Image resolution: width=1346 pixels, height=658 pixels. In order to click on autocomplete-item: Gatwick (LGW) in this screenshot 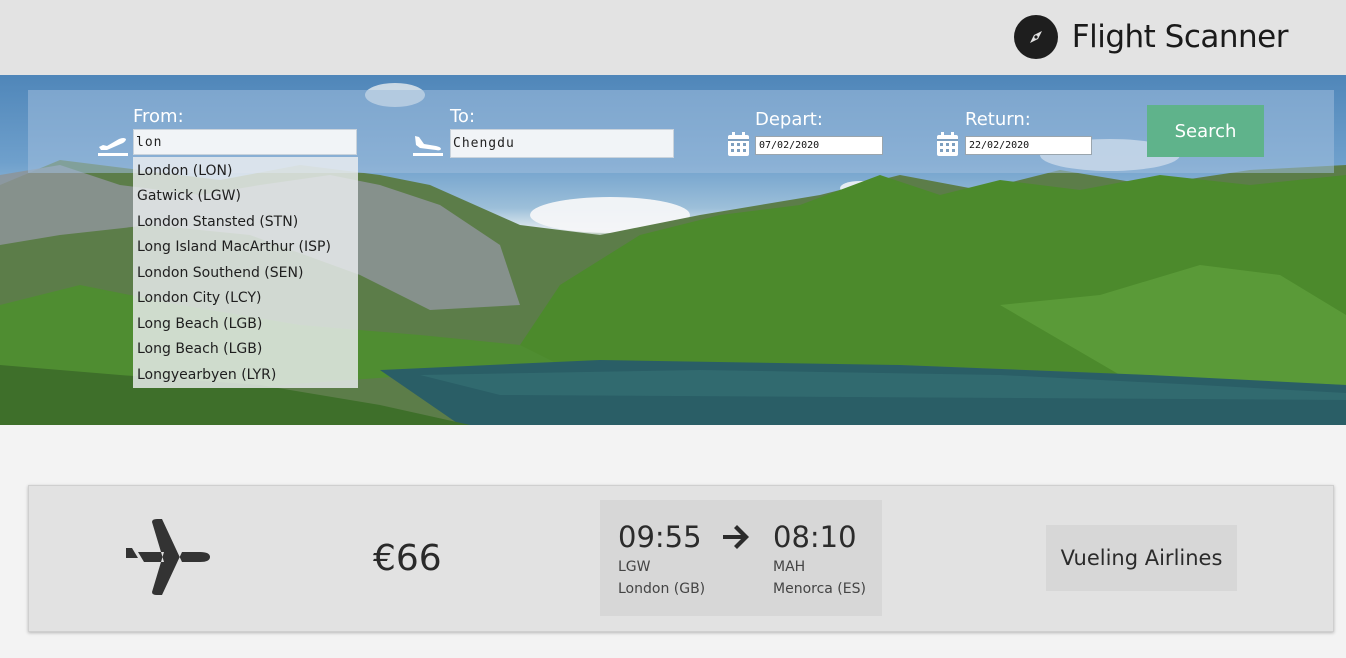, I will do `click(189, 196)`.